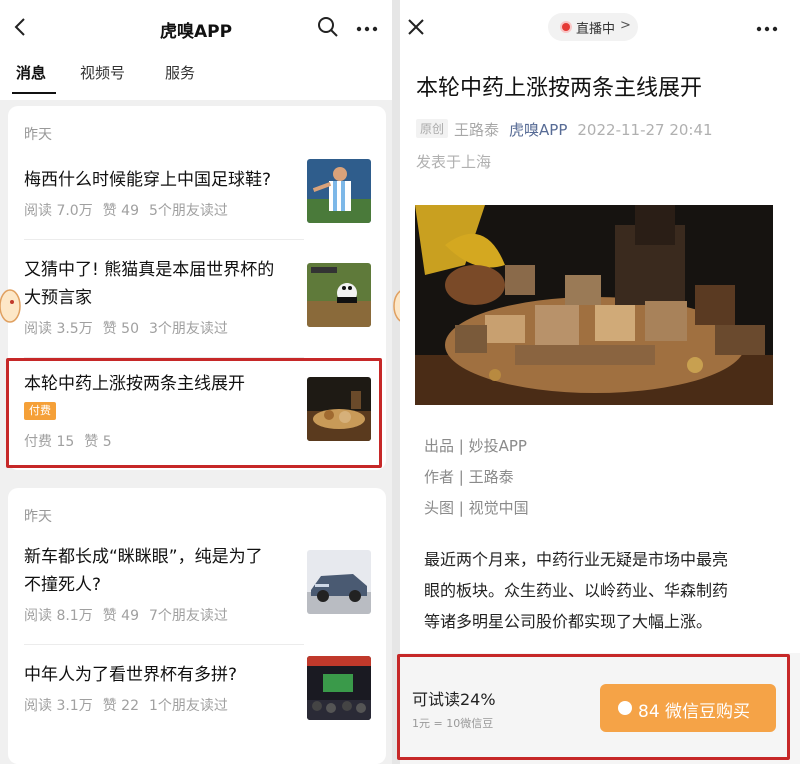 The width and height of the screenshot is (800, 764). I want to click on article-title: 又猜中了! 熊猫真是本届世界杯的 大预言家, so click(159, 284).